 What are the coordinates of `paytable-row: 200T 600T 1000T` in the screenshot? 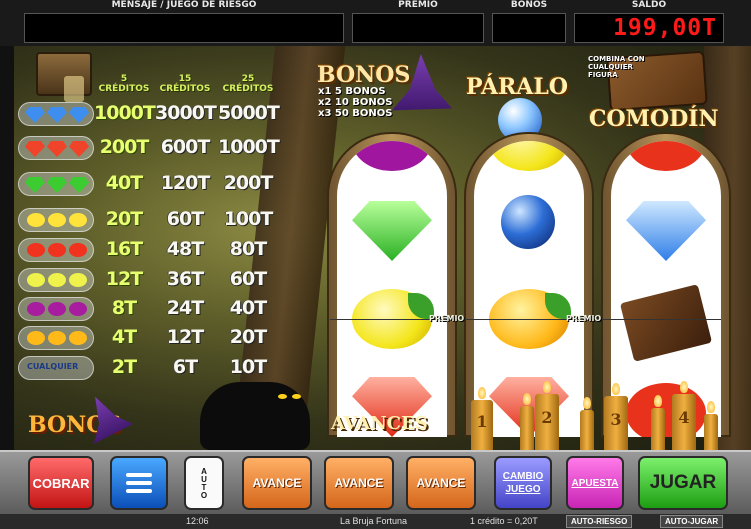 It's located at (149, 148).